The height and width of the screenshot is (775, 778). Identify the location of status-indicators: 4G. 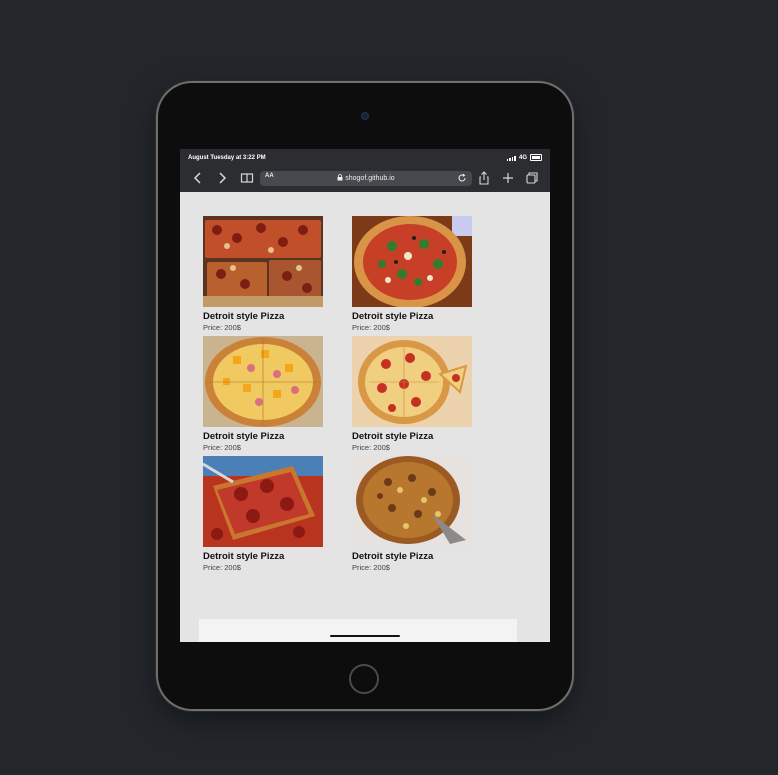
(524, 157).